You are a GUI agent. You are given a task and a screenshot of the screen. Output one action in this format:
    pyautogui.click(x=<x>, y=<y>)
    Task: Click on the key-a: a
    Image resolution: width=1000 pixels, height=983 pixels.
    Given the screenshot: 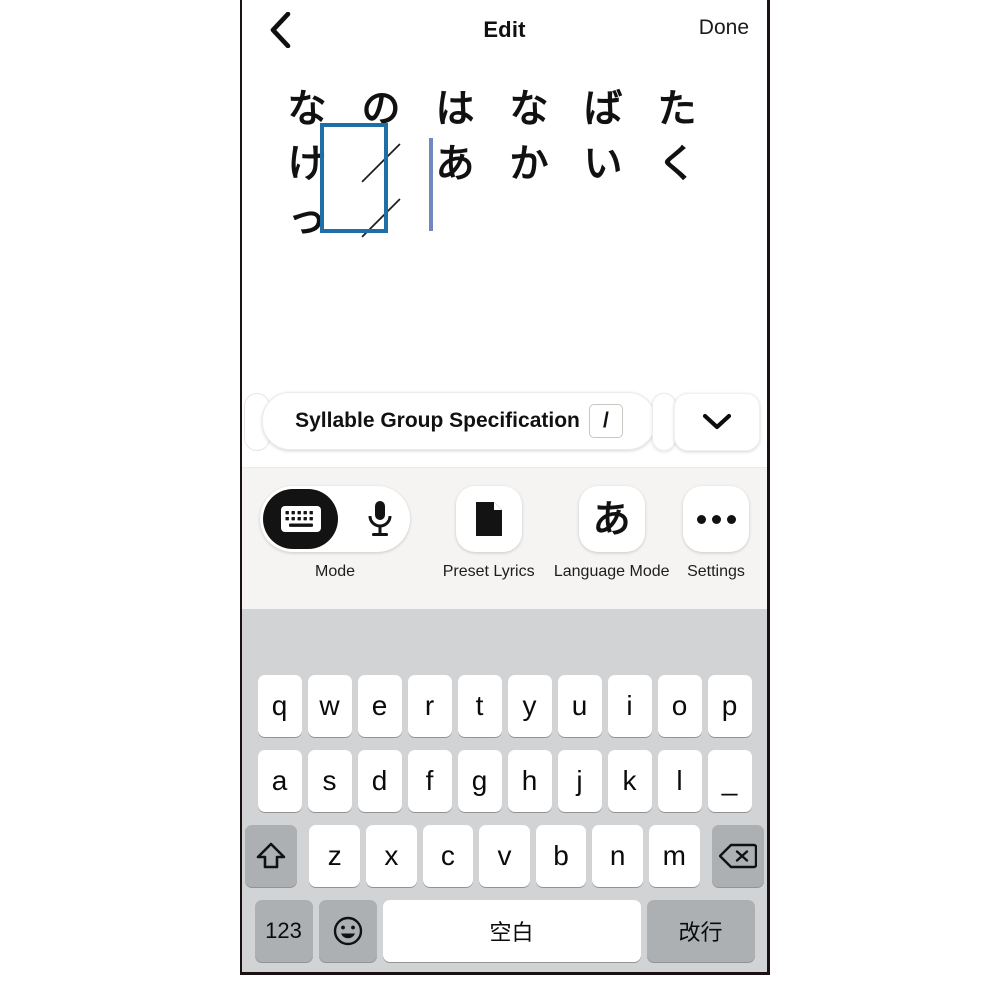 What is the action you would take?
    pyautogui.click(x=279, y=781)
    